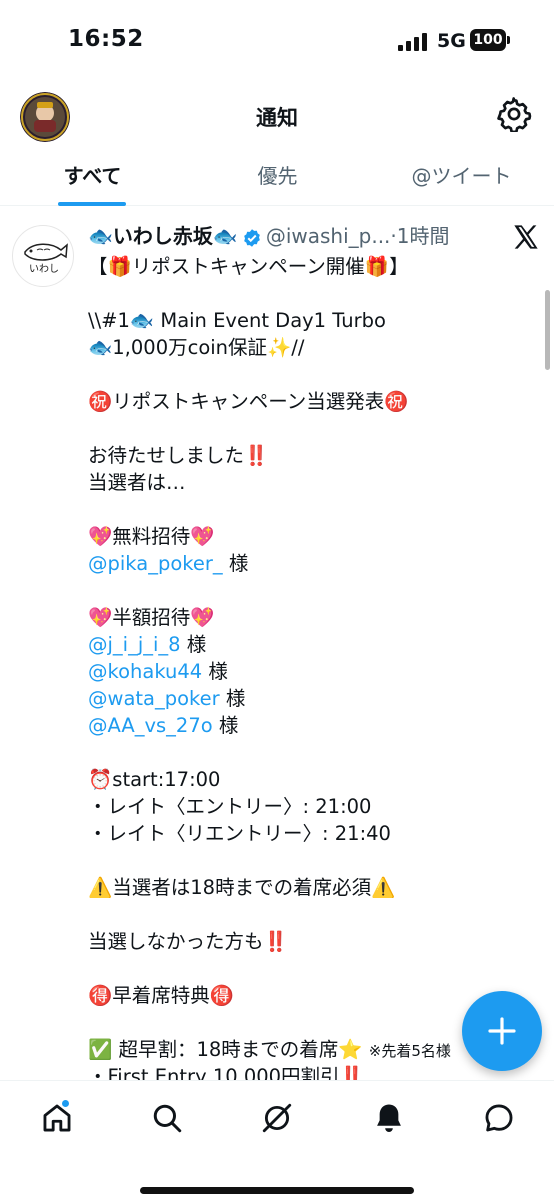 This screenshot has width=554, height=1200. What do you see at coordinates (92, 177) in the screenshot?
I see `tab-all: すべて` at bounding box center [92, 177].